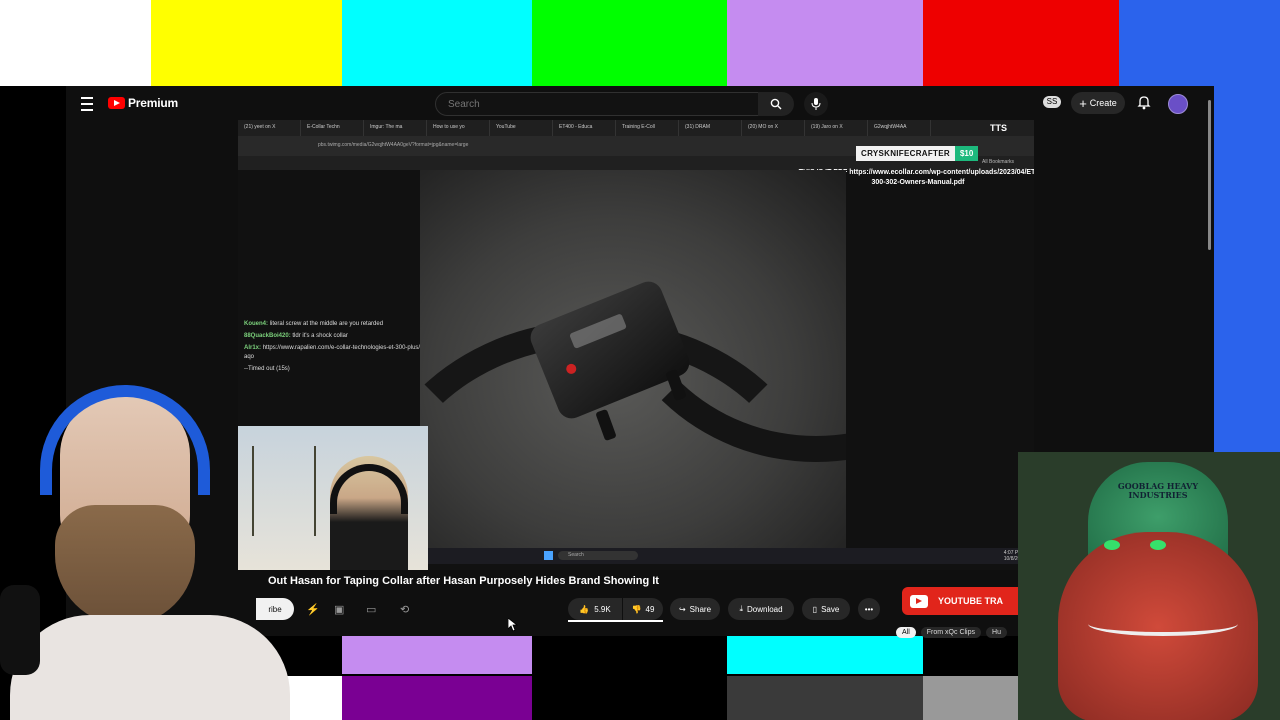 The image size is (1280, 720). I want to click on dislike-count: 49, so click(650, 609).